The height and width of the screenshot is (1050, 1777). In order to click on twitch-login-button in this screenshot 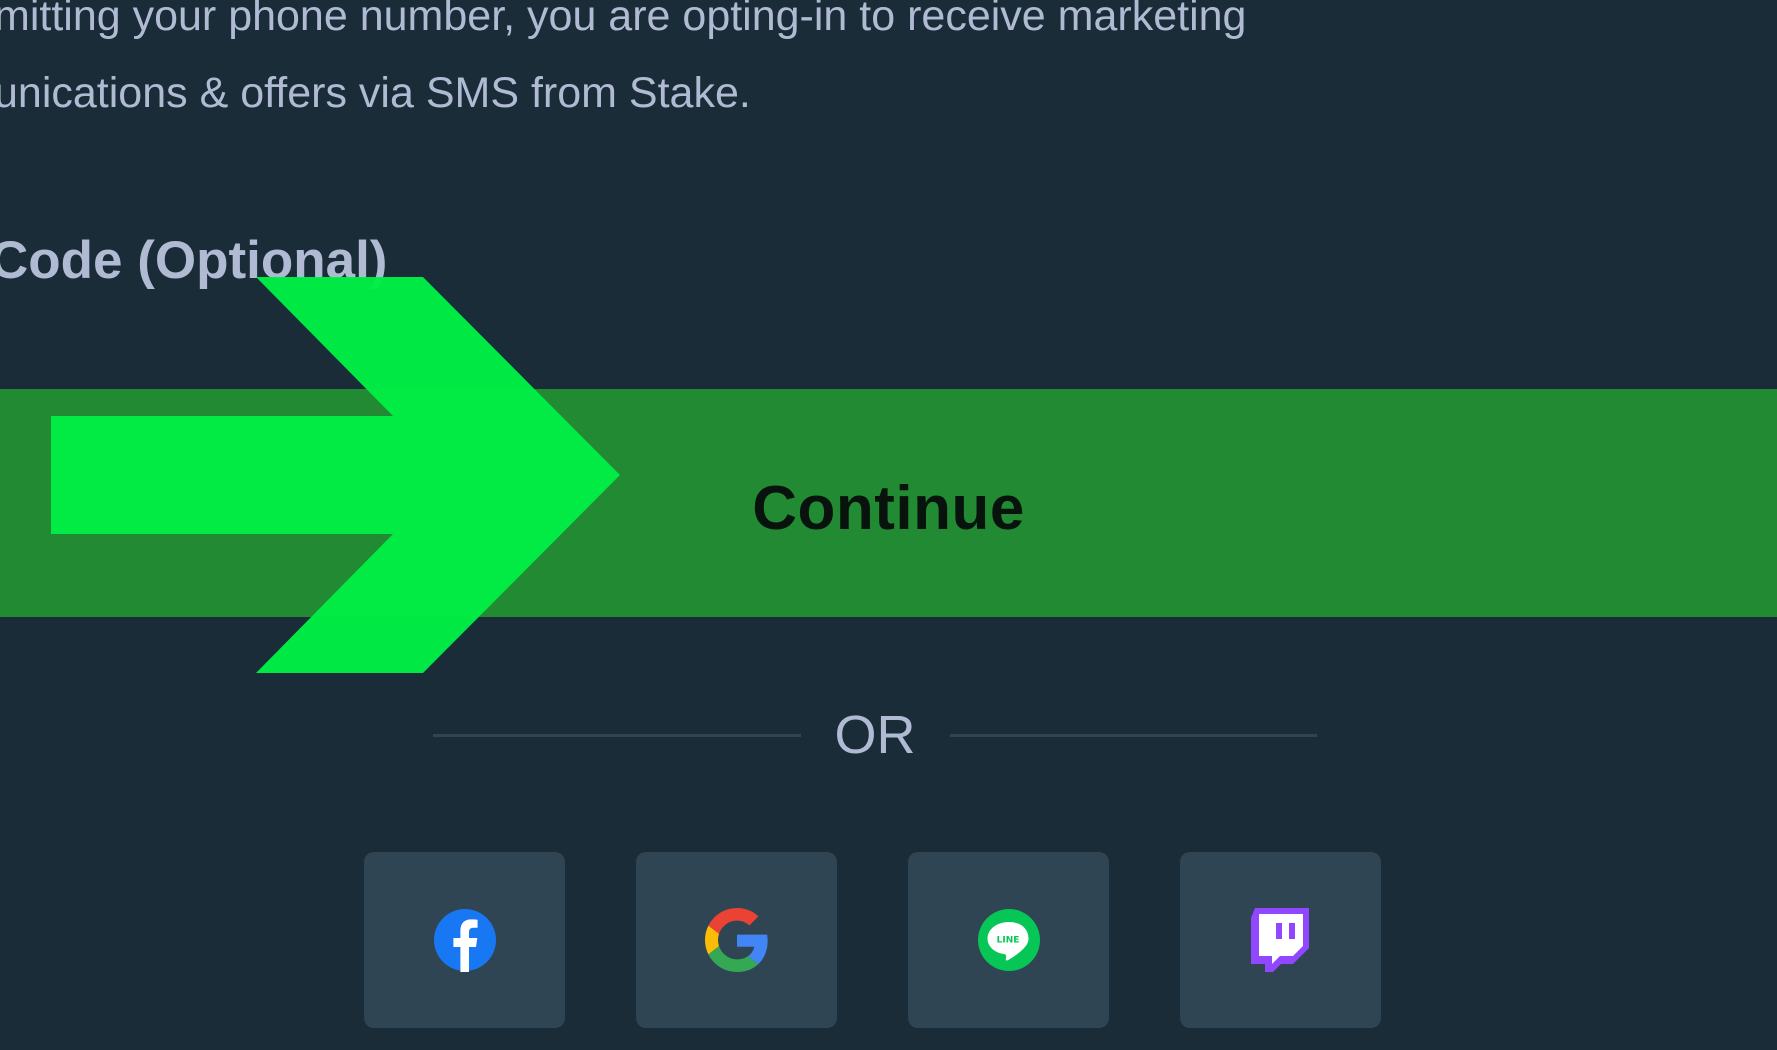, I will do `click(1280, 940)`.